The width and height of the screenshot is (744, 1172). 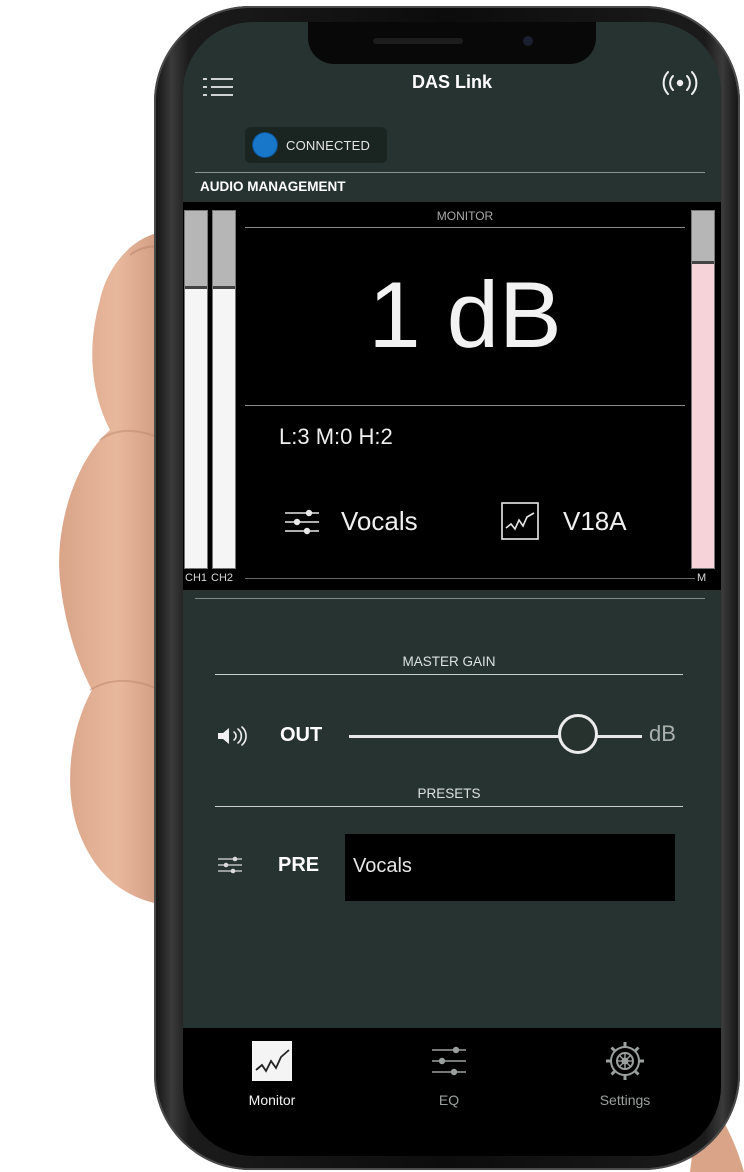 What do you see at coordinates (328, 145) in the screenshot?
I see `connection-status-label: CONNECTED` at bounding box center [328, 145].